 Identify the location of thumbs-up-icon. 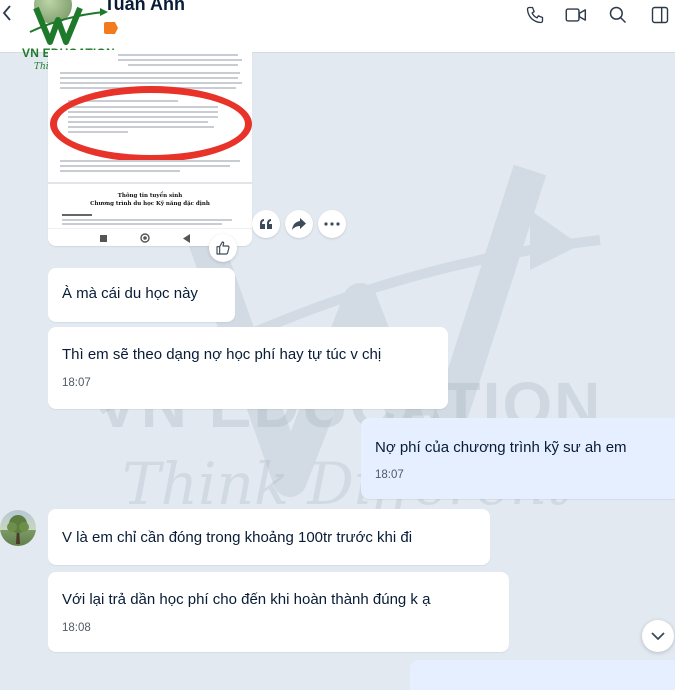
(223, 248).